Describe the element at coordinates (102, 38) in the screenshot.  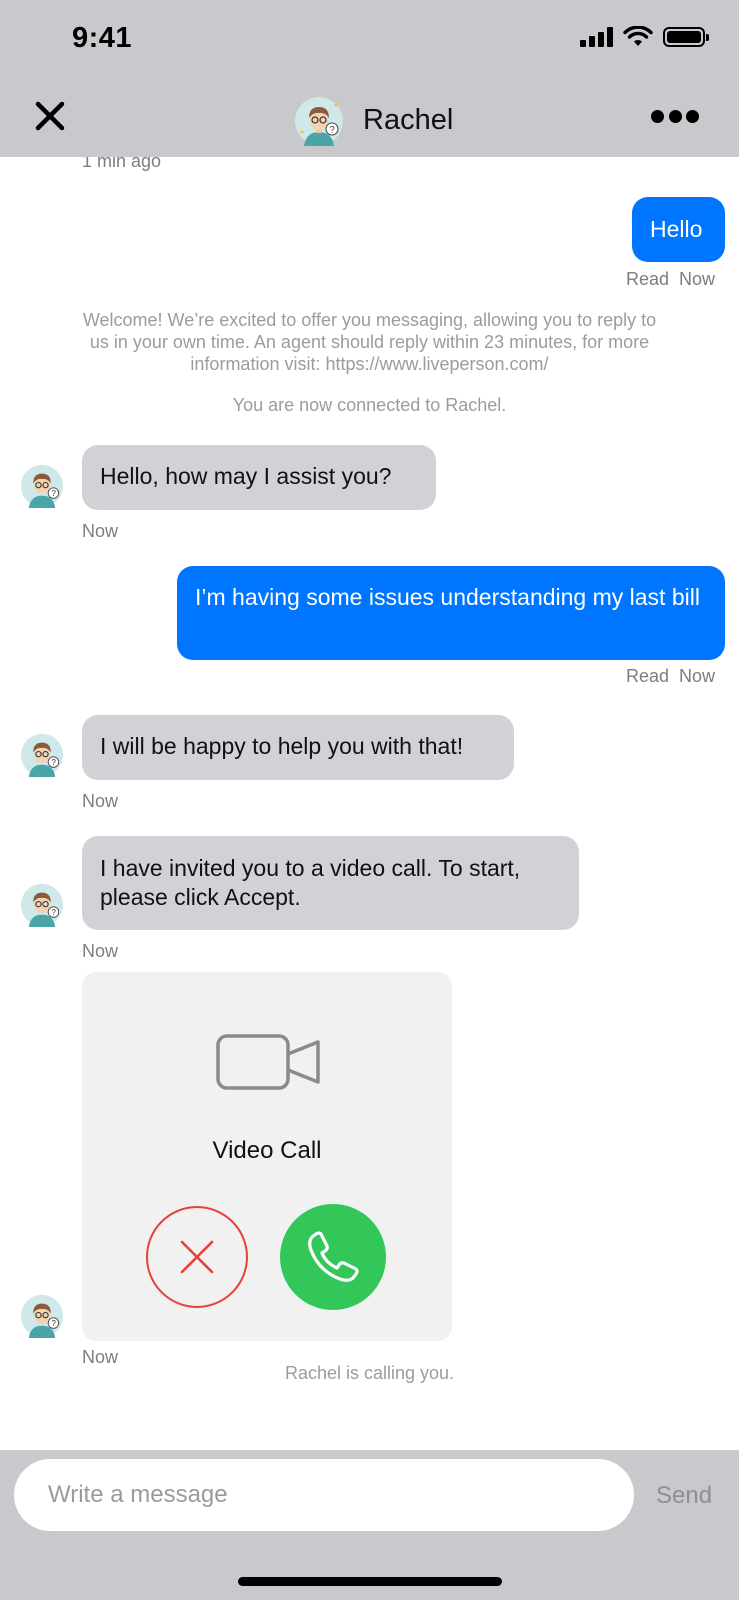
I see `status-time: 9:41` at that location.